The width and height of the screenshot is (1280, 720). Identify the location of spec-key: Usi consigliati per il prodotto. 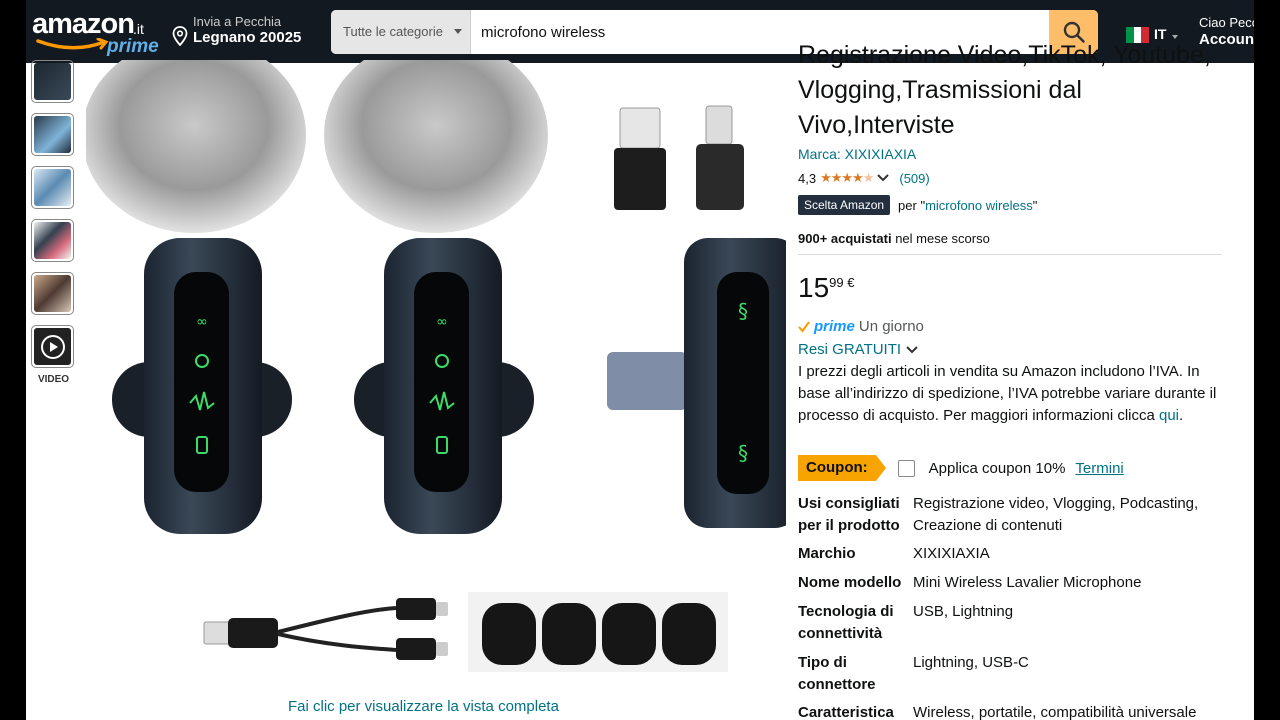
(849, 514).